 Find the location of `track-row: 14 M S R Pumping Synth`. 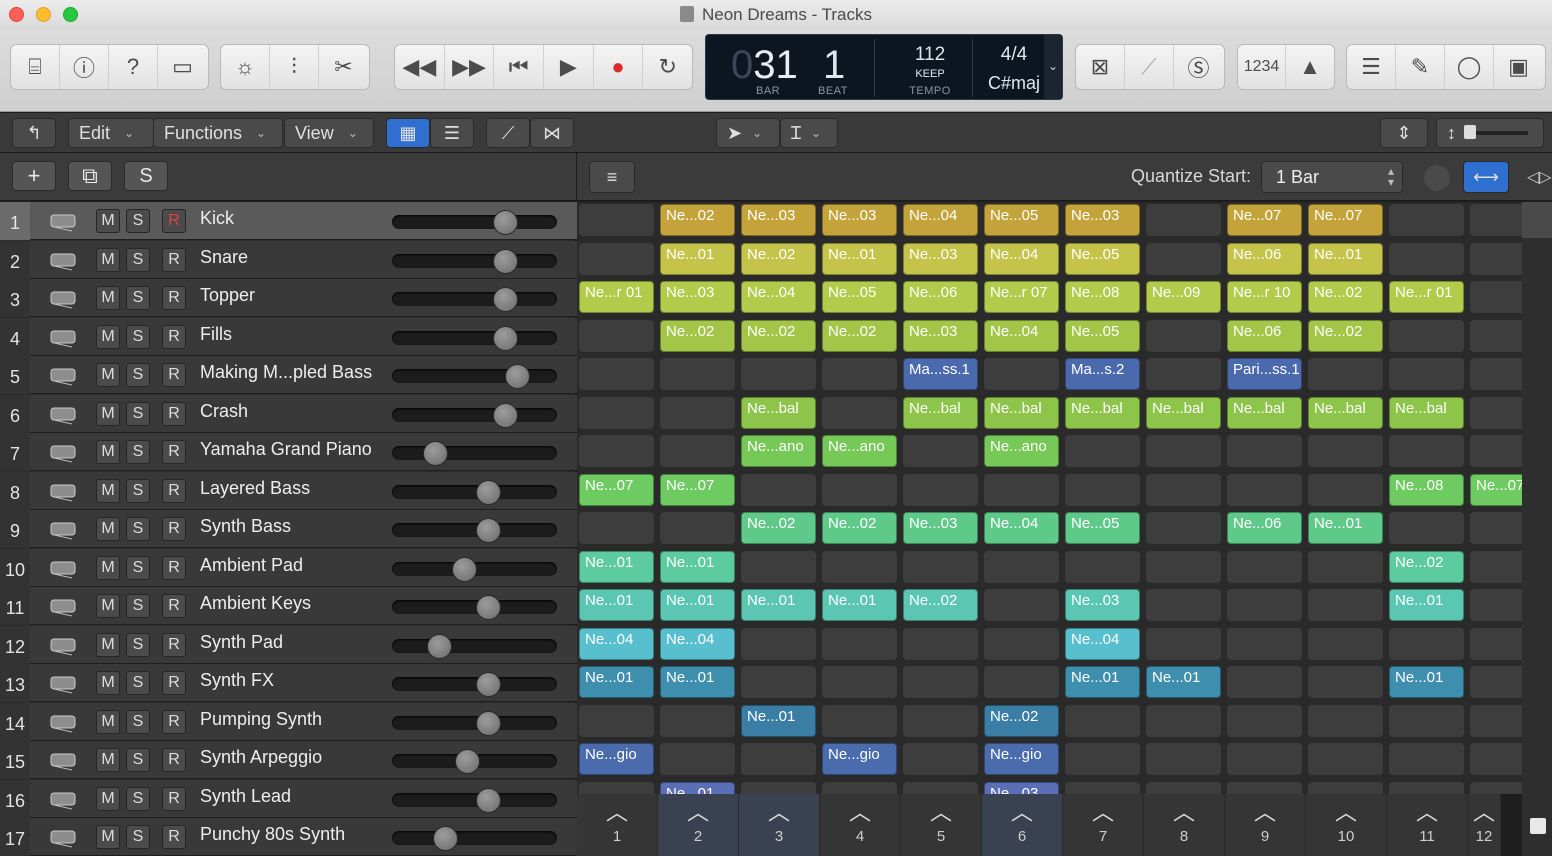

track-row: 14 M S R Pumping Synth is located at coordinates (288, 721).